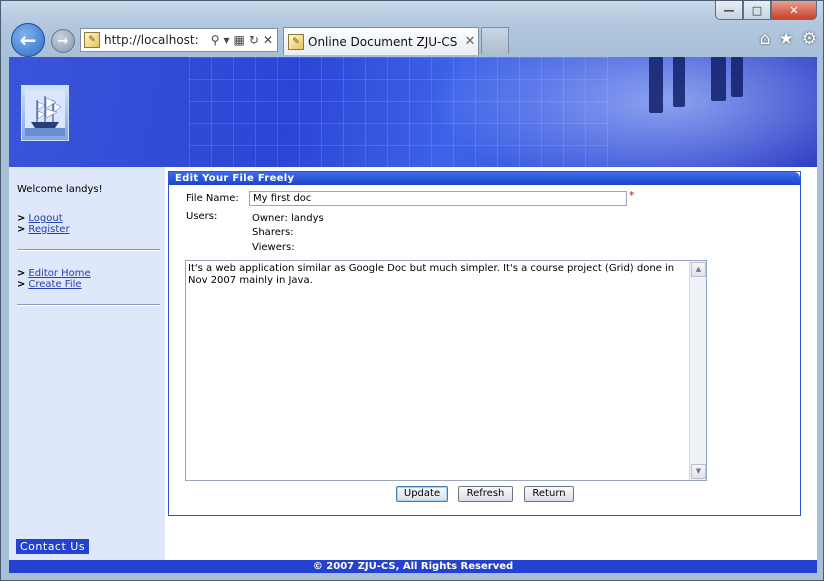 This screenshot has height=581, width=824. What do you see at coordinates (92, 40) in the screenshot?
I see `page-favicon-icon: ✎` at bounding box center [92, 40].